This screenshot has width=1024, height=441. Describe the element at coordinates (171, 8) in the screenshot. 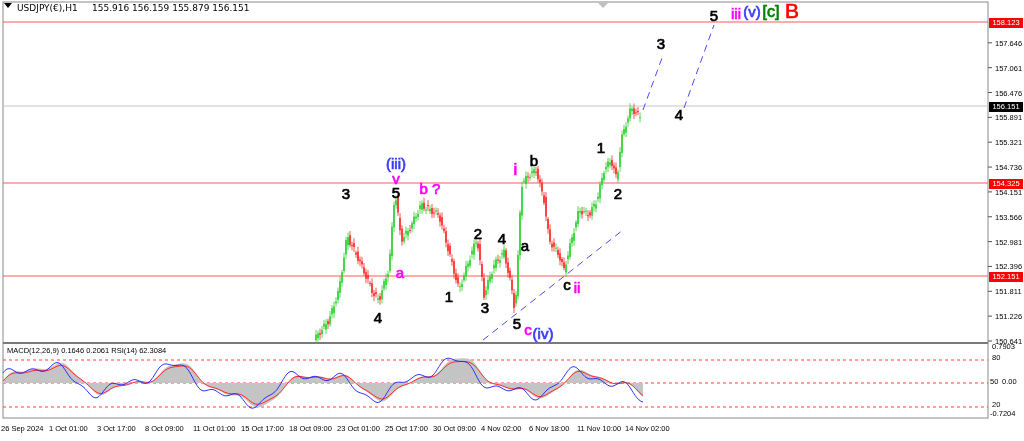

I see `ohlc-quotes: 155.916 156.159 155.879 156.151` at that location.